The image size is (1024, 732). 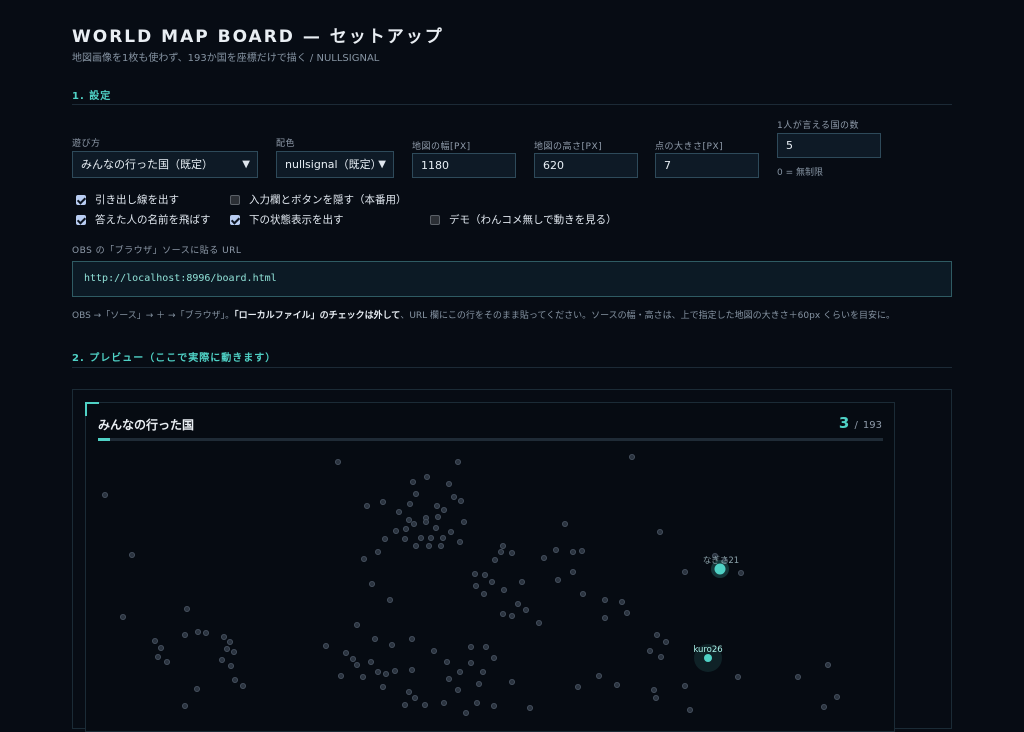 What do you see at coordinates (137, 200) in the screenshot?
I see `checkbox-label: 引き出し線を出す` at bounding box center [137, 200].